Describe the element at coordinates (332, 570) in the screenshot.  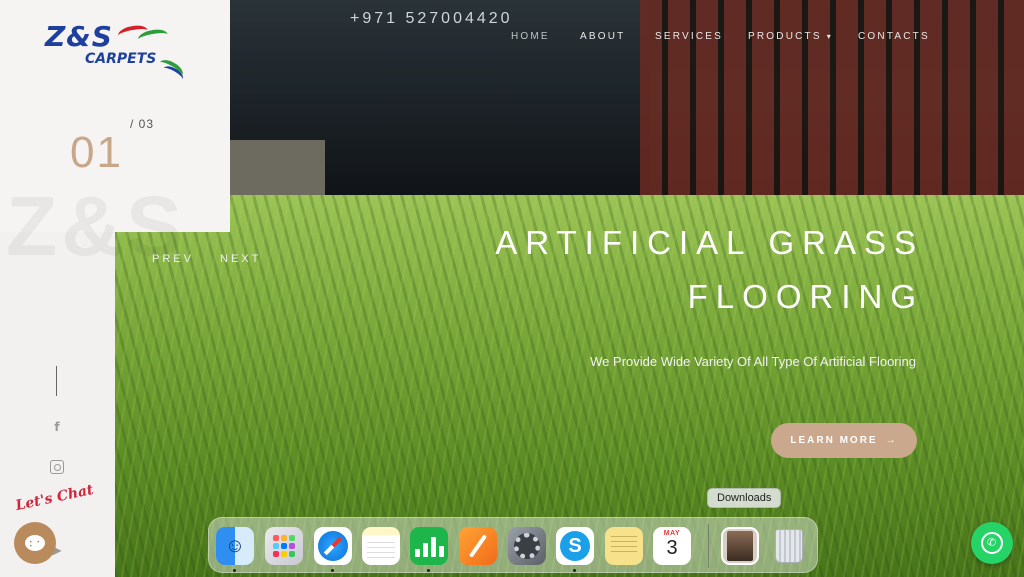
I see `safari-running-indicator` at that location.